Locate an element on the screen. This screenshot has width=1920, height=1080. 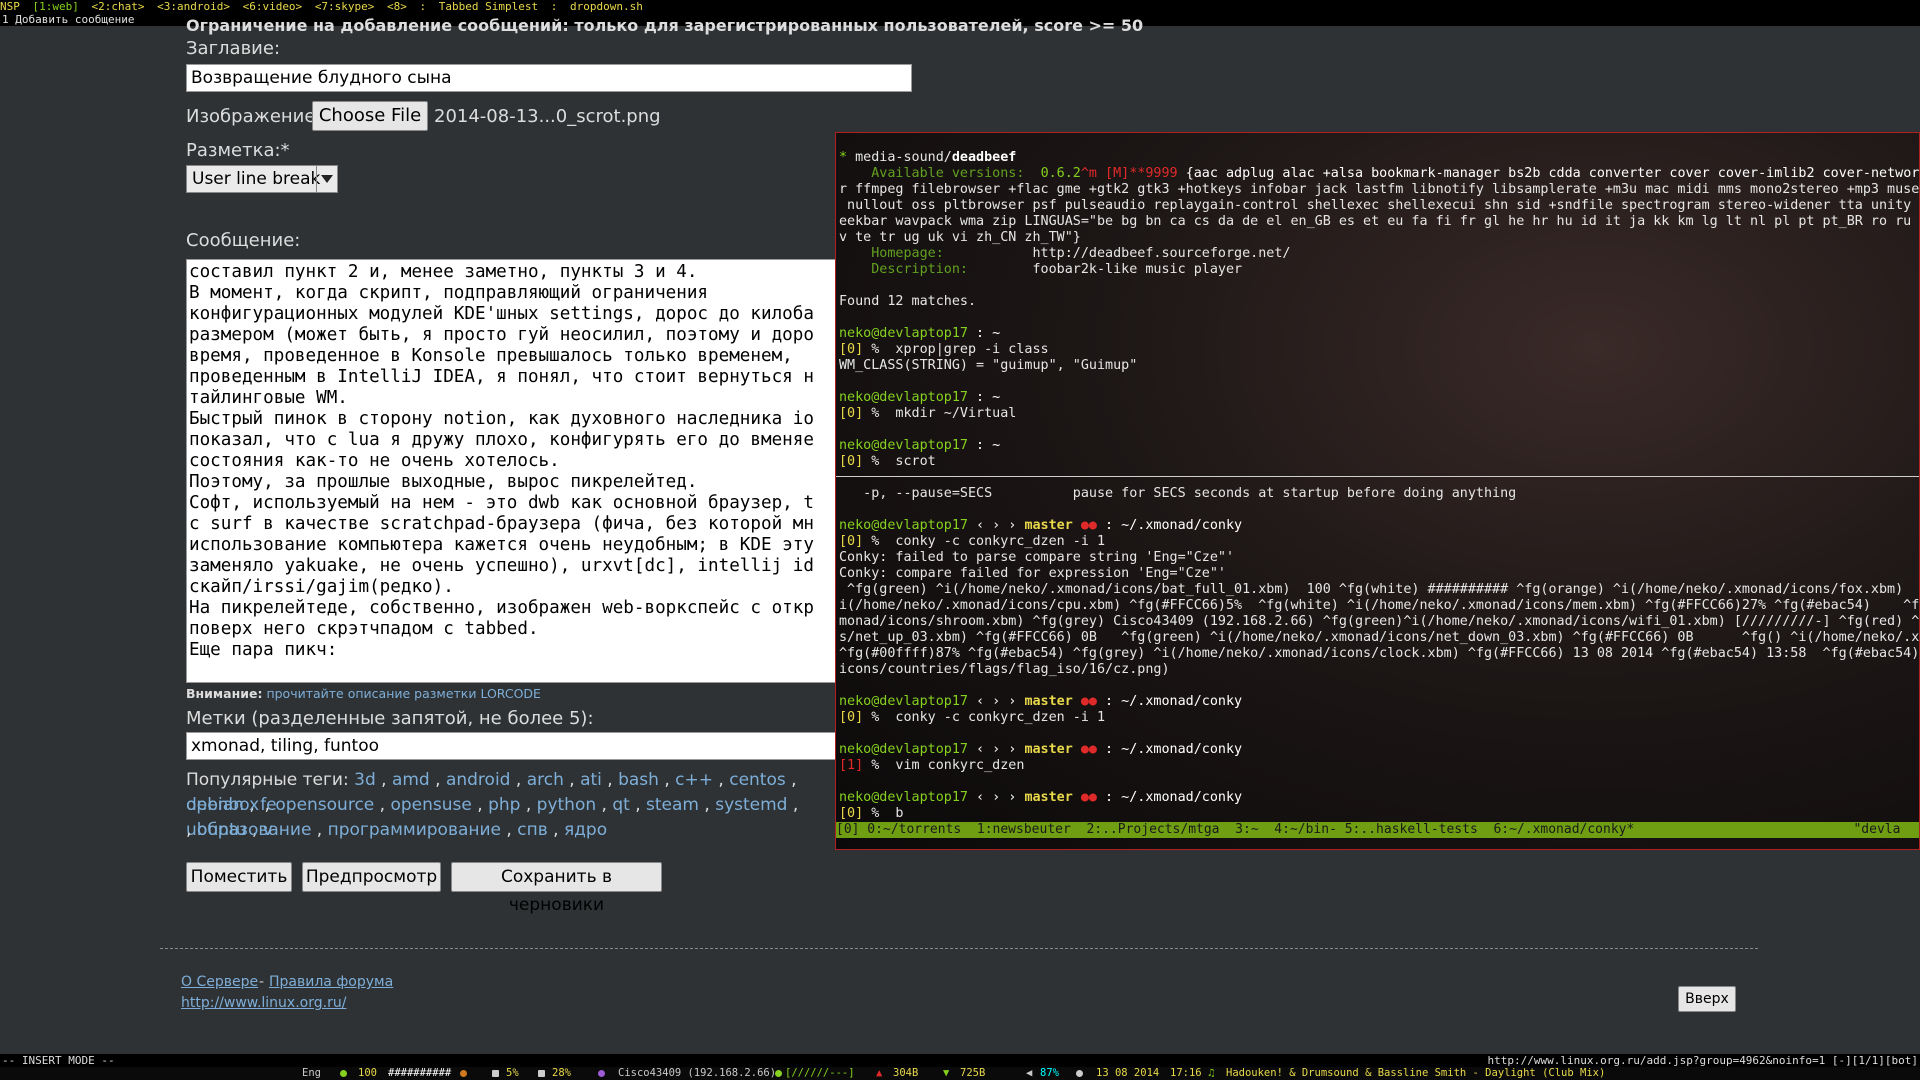
mem-usage: 28% is located at coordinates (561, 1073).